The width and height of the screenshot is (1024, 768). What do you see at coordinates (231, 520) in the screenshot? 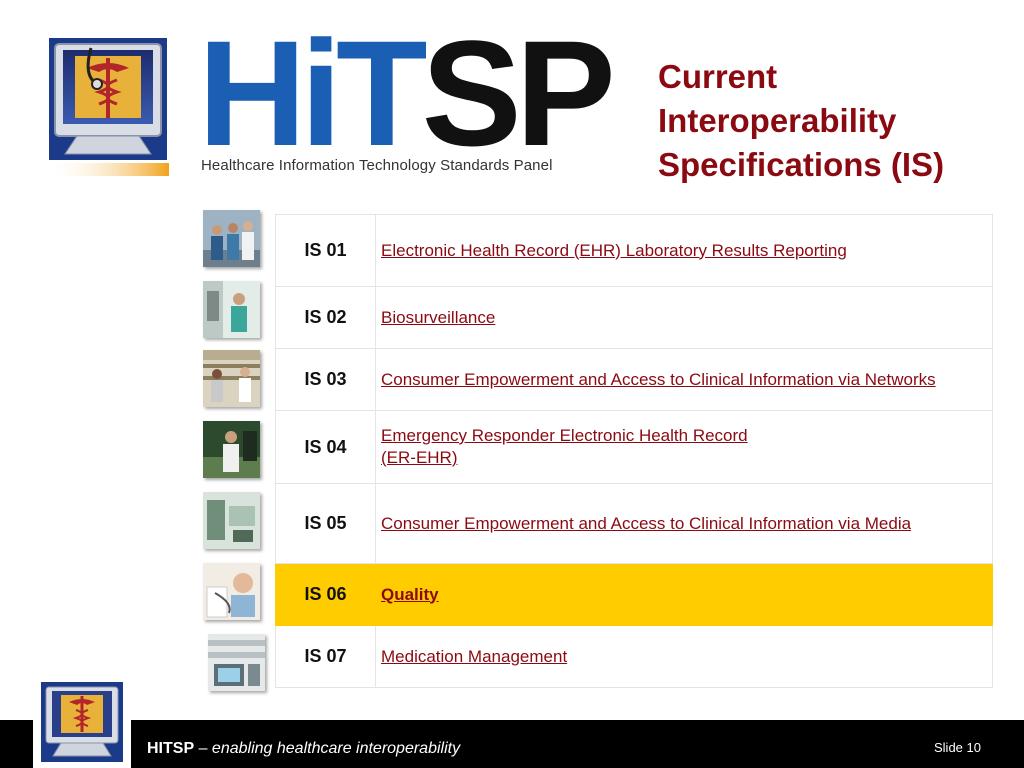
I see `medical-equipment-photo-icon` at bounding box center [231, 520].